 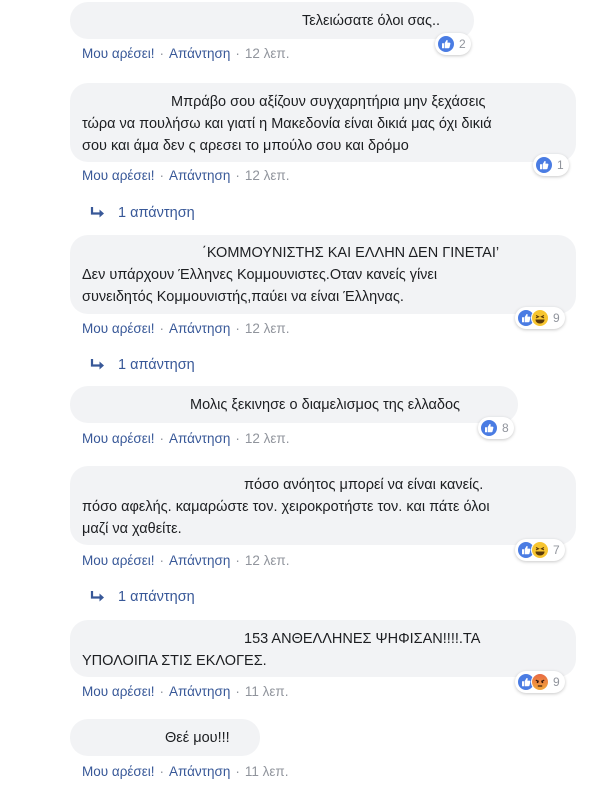 I want to click on reactions-summary: 7, so click(x=540, y=550).